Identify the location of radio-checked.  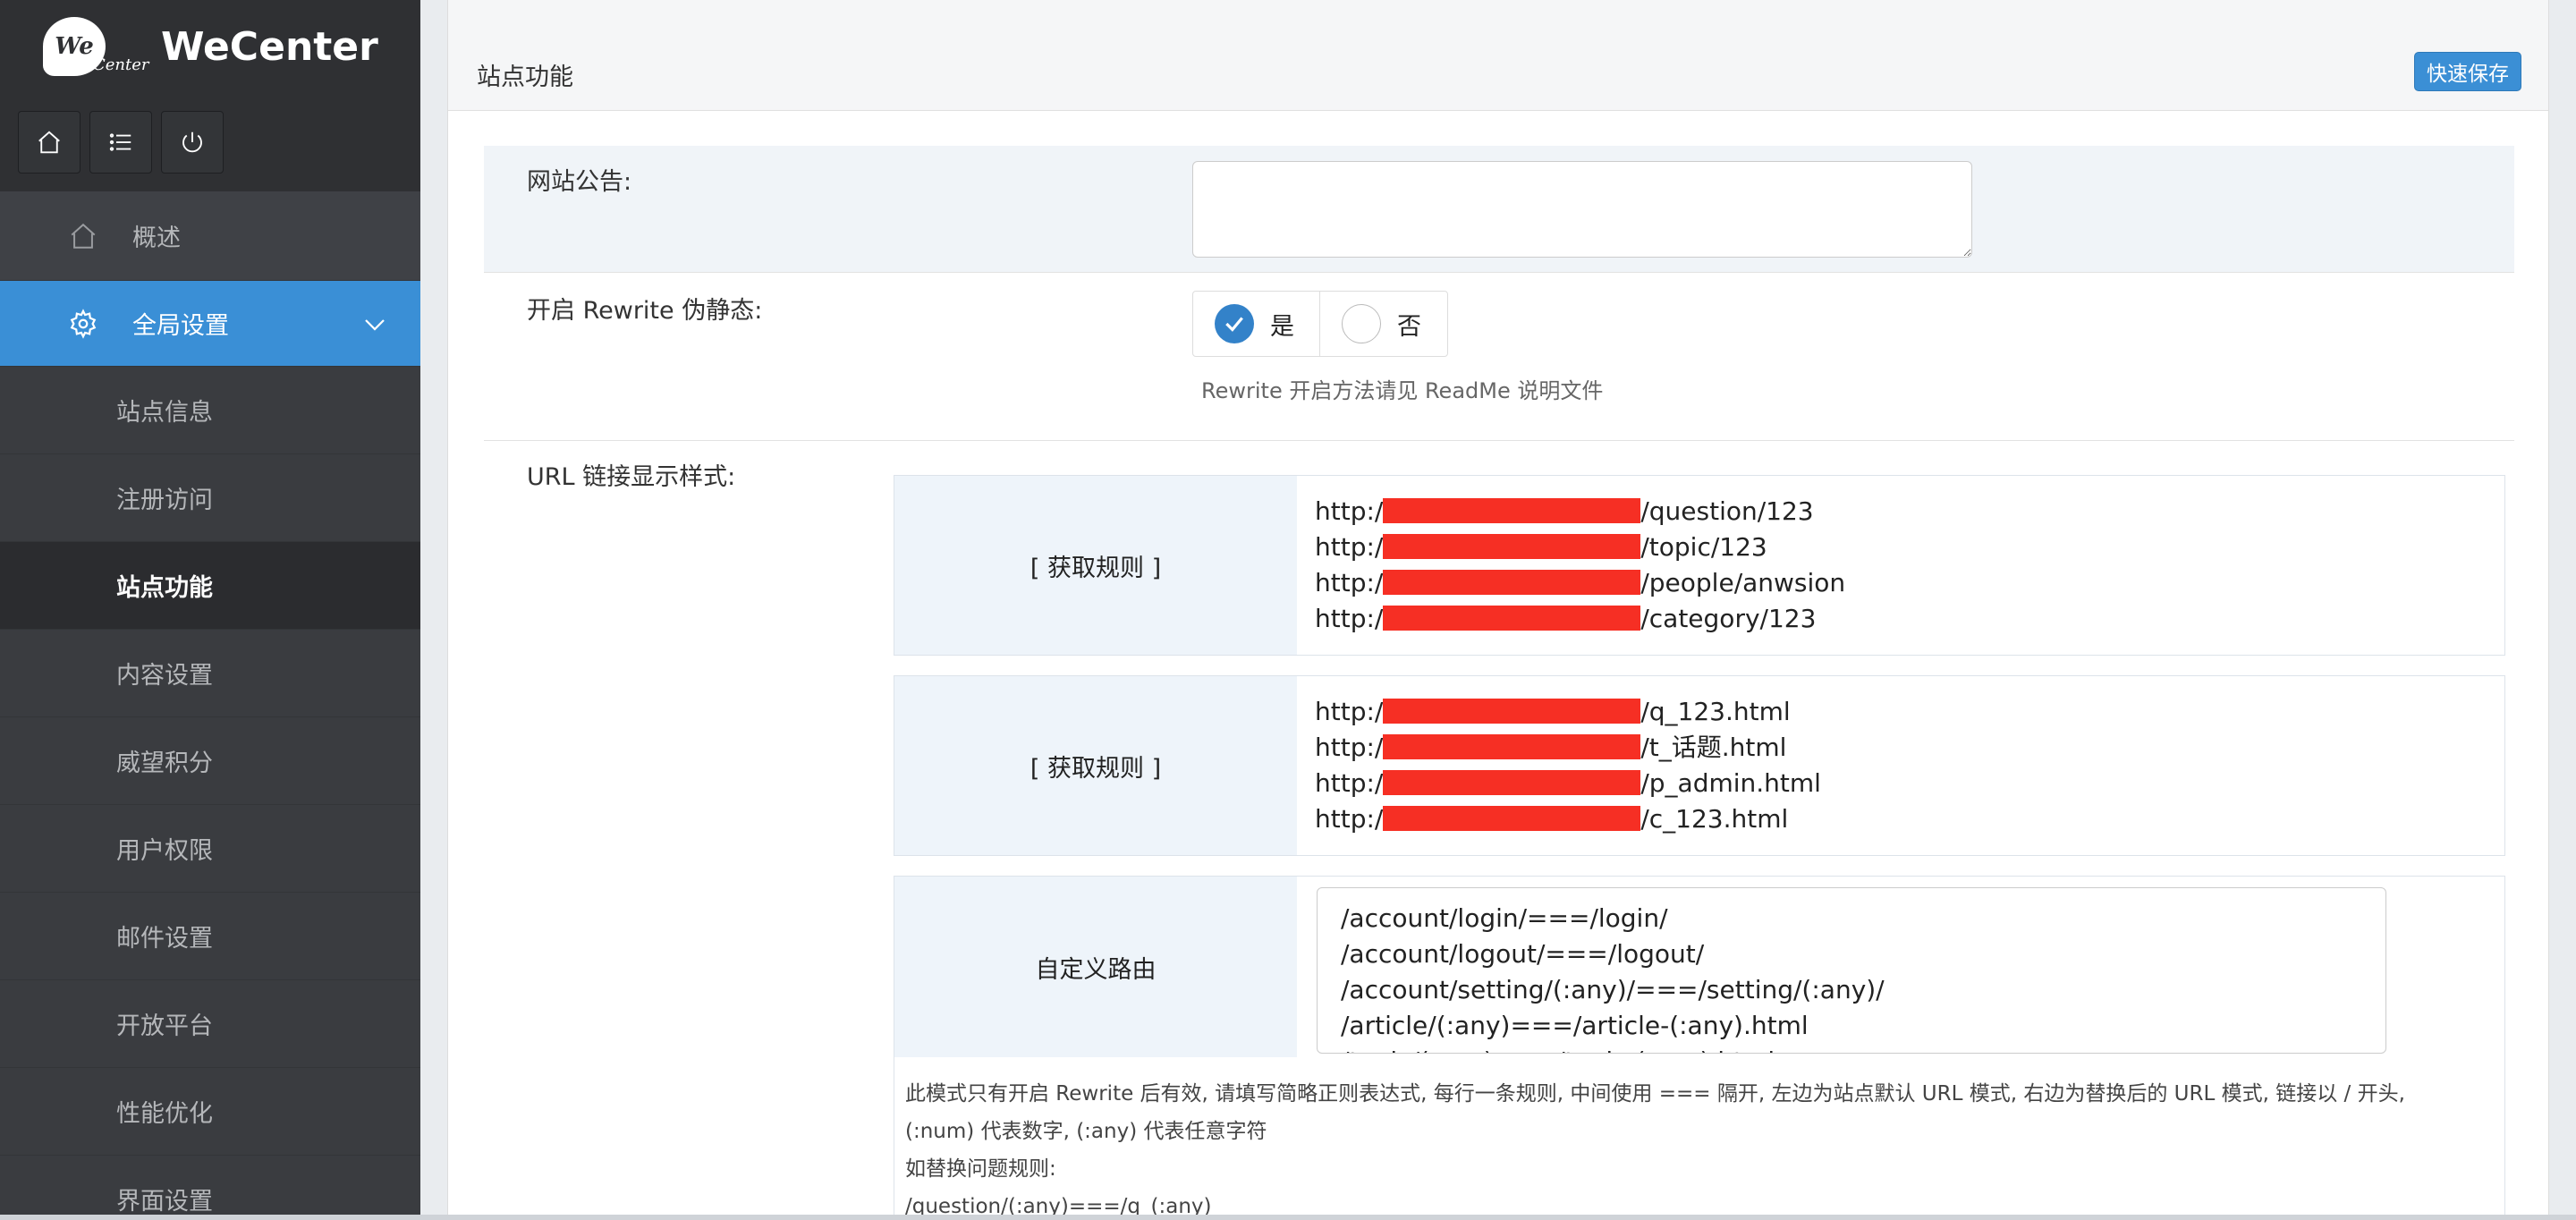
(1234, 323).